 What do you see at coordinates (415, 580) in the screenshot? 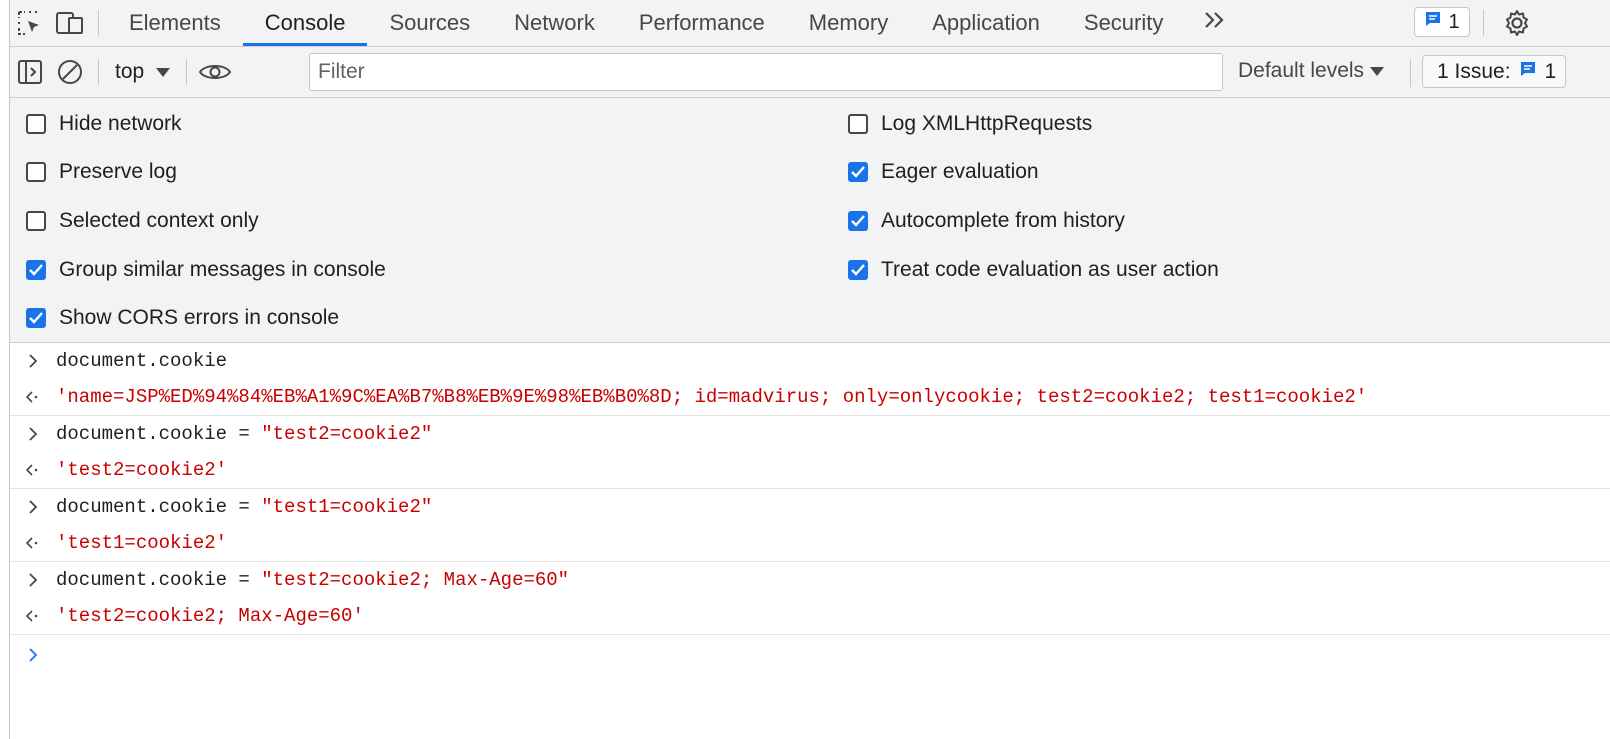
I see `console-input-string: "test2=cookie2; Max-Age=60"` at bounding box center [415, 580].